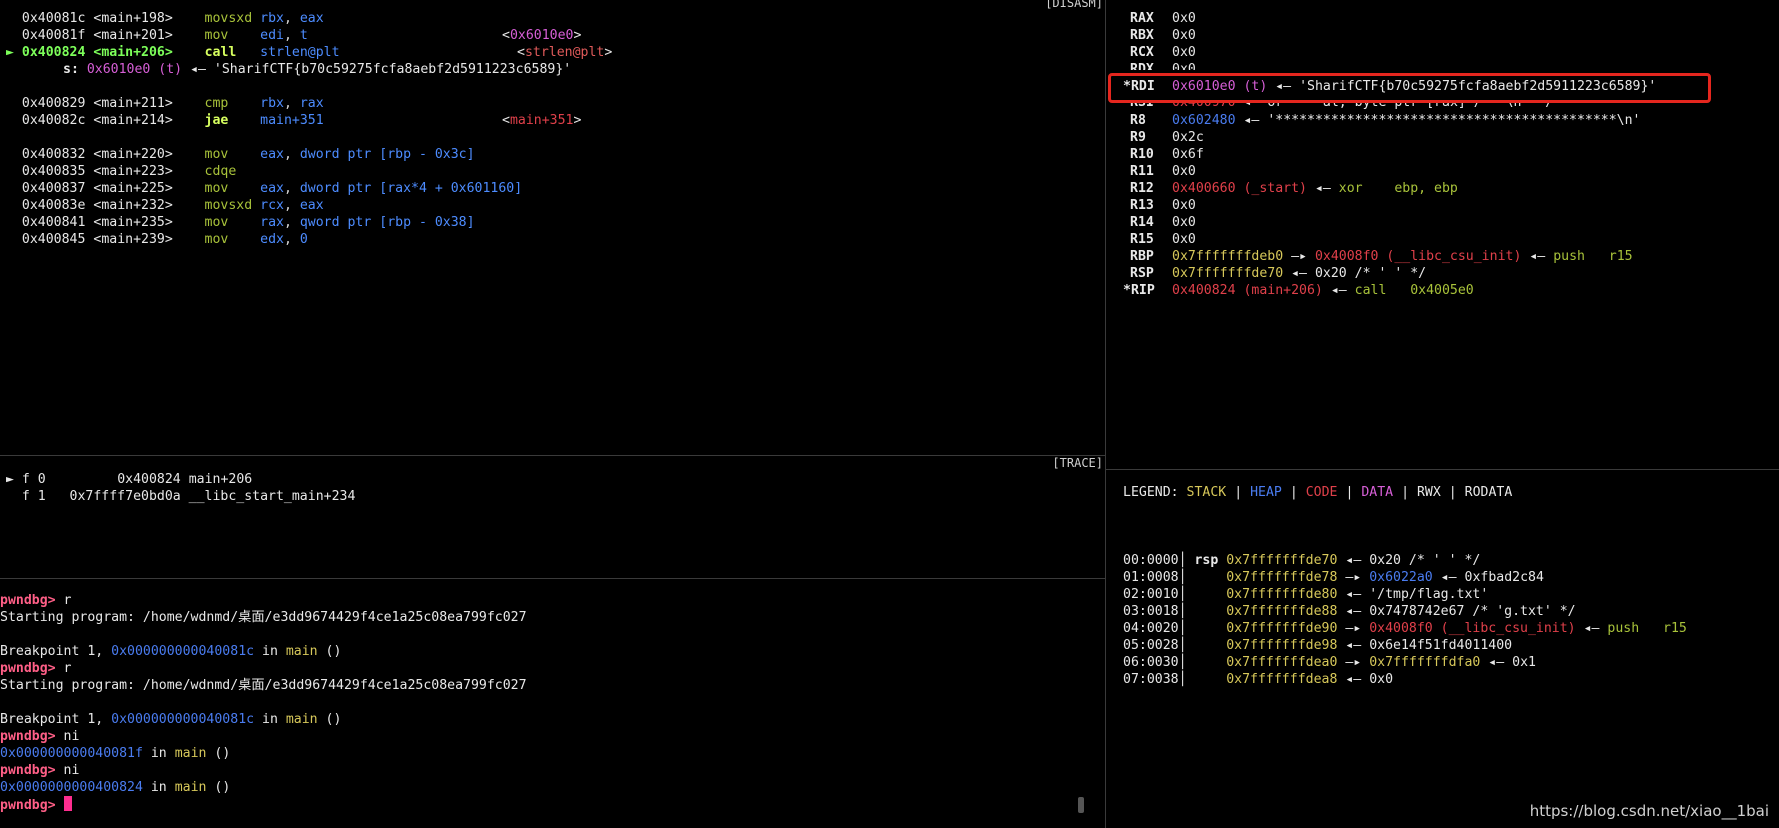 The image size is (1779, 828). I want to click on disasm-line: 0x40081c <main+198> movsxd rbx, eax, so click(172, 18).